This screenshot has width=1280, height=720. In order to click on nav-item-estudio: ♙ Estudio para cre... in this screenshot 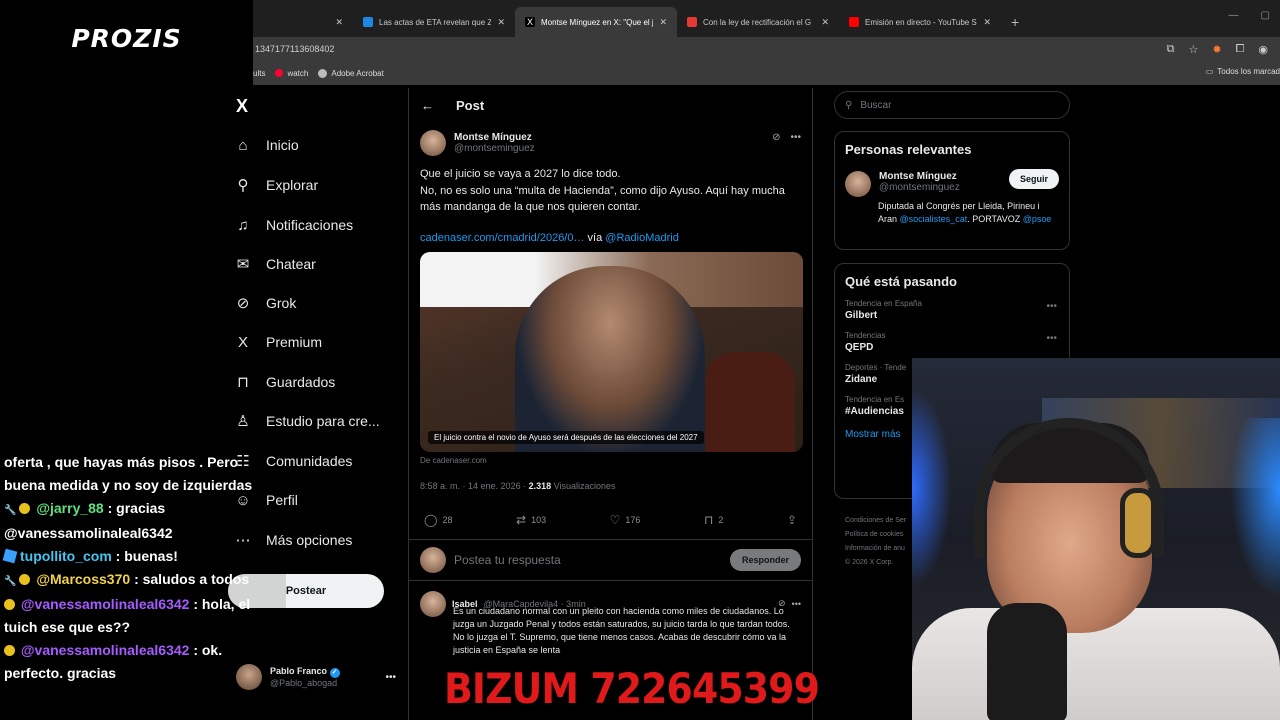, I will do `click(306, 421)`.